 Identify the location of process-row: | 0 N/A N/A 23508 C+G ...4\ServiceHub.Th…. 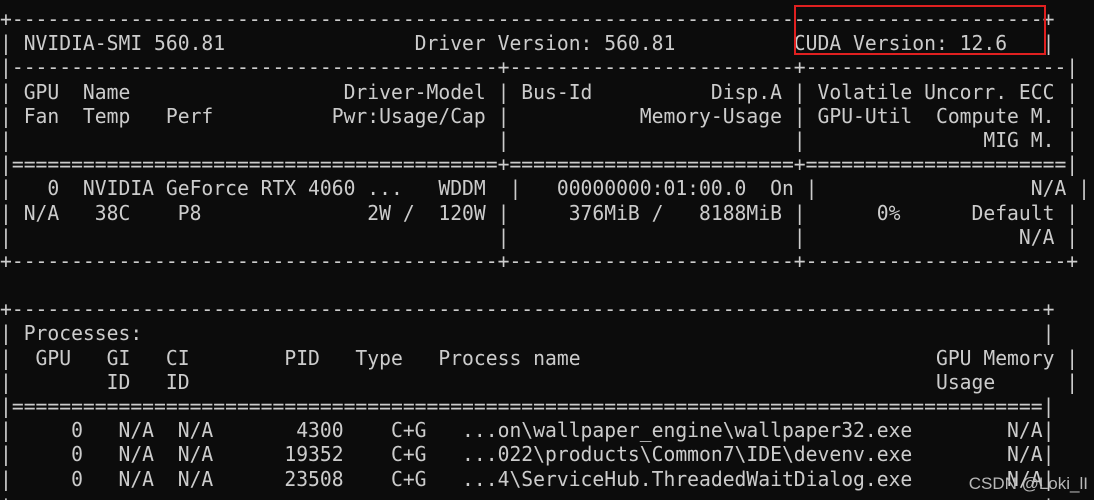
(527, 478).